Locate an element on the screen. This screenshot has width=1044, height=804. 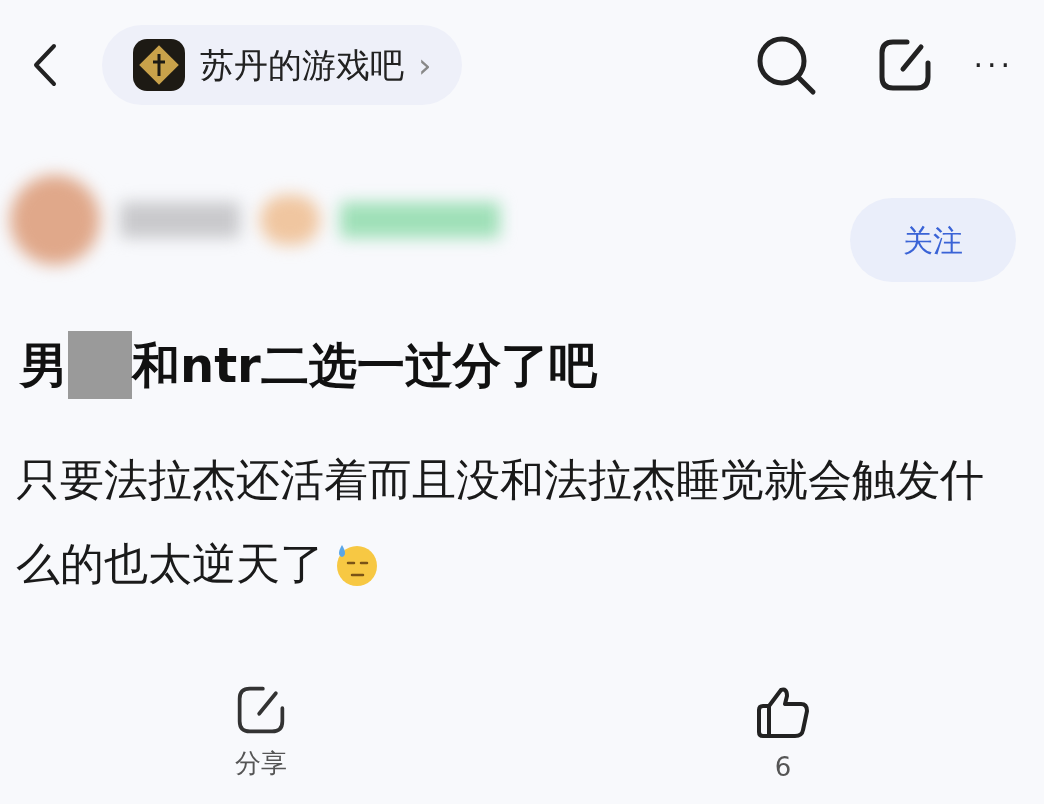
follow-button: 关注 is located at coordinates (933, 240).